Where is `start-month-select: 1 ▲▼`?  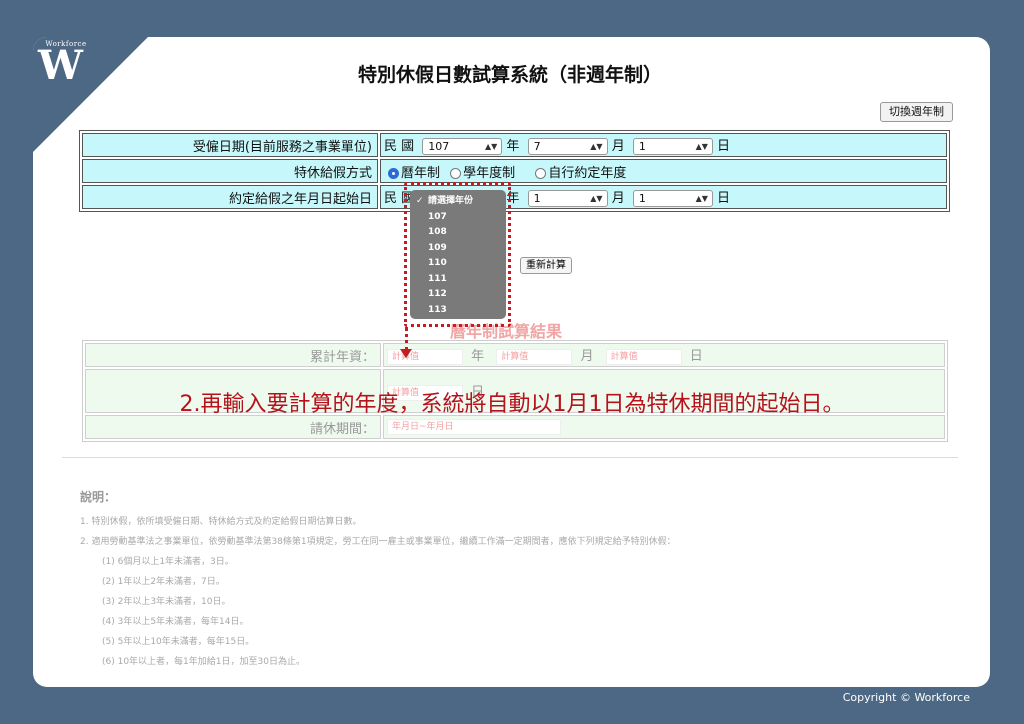
start-month-select: 1 ▲▼ is located at coordinates (567, 198).